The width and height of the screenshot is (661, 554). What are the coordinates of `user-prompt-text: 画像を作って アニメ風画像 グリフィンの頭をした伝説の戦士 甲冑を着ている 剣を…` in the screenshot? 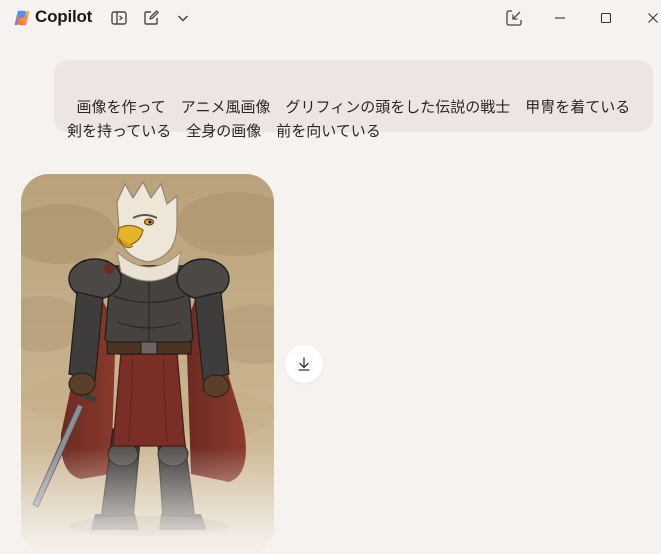 It's located at (356, 119).